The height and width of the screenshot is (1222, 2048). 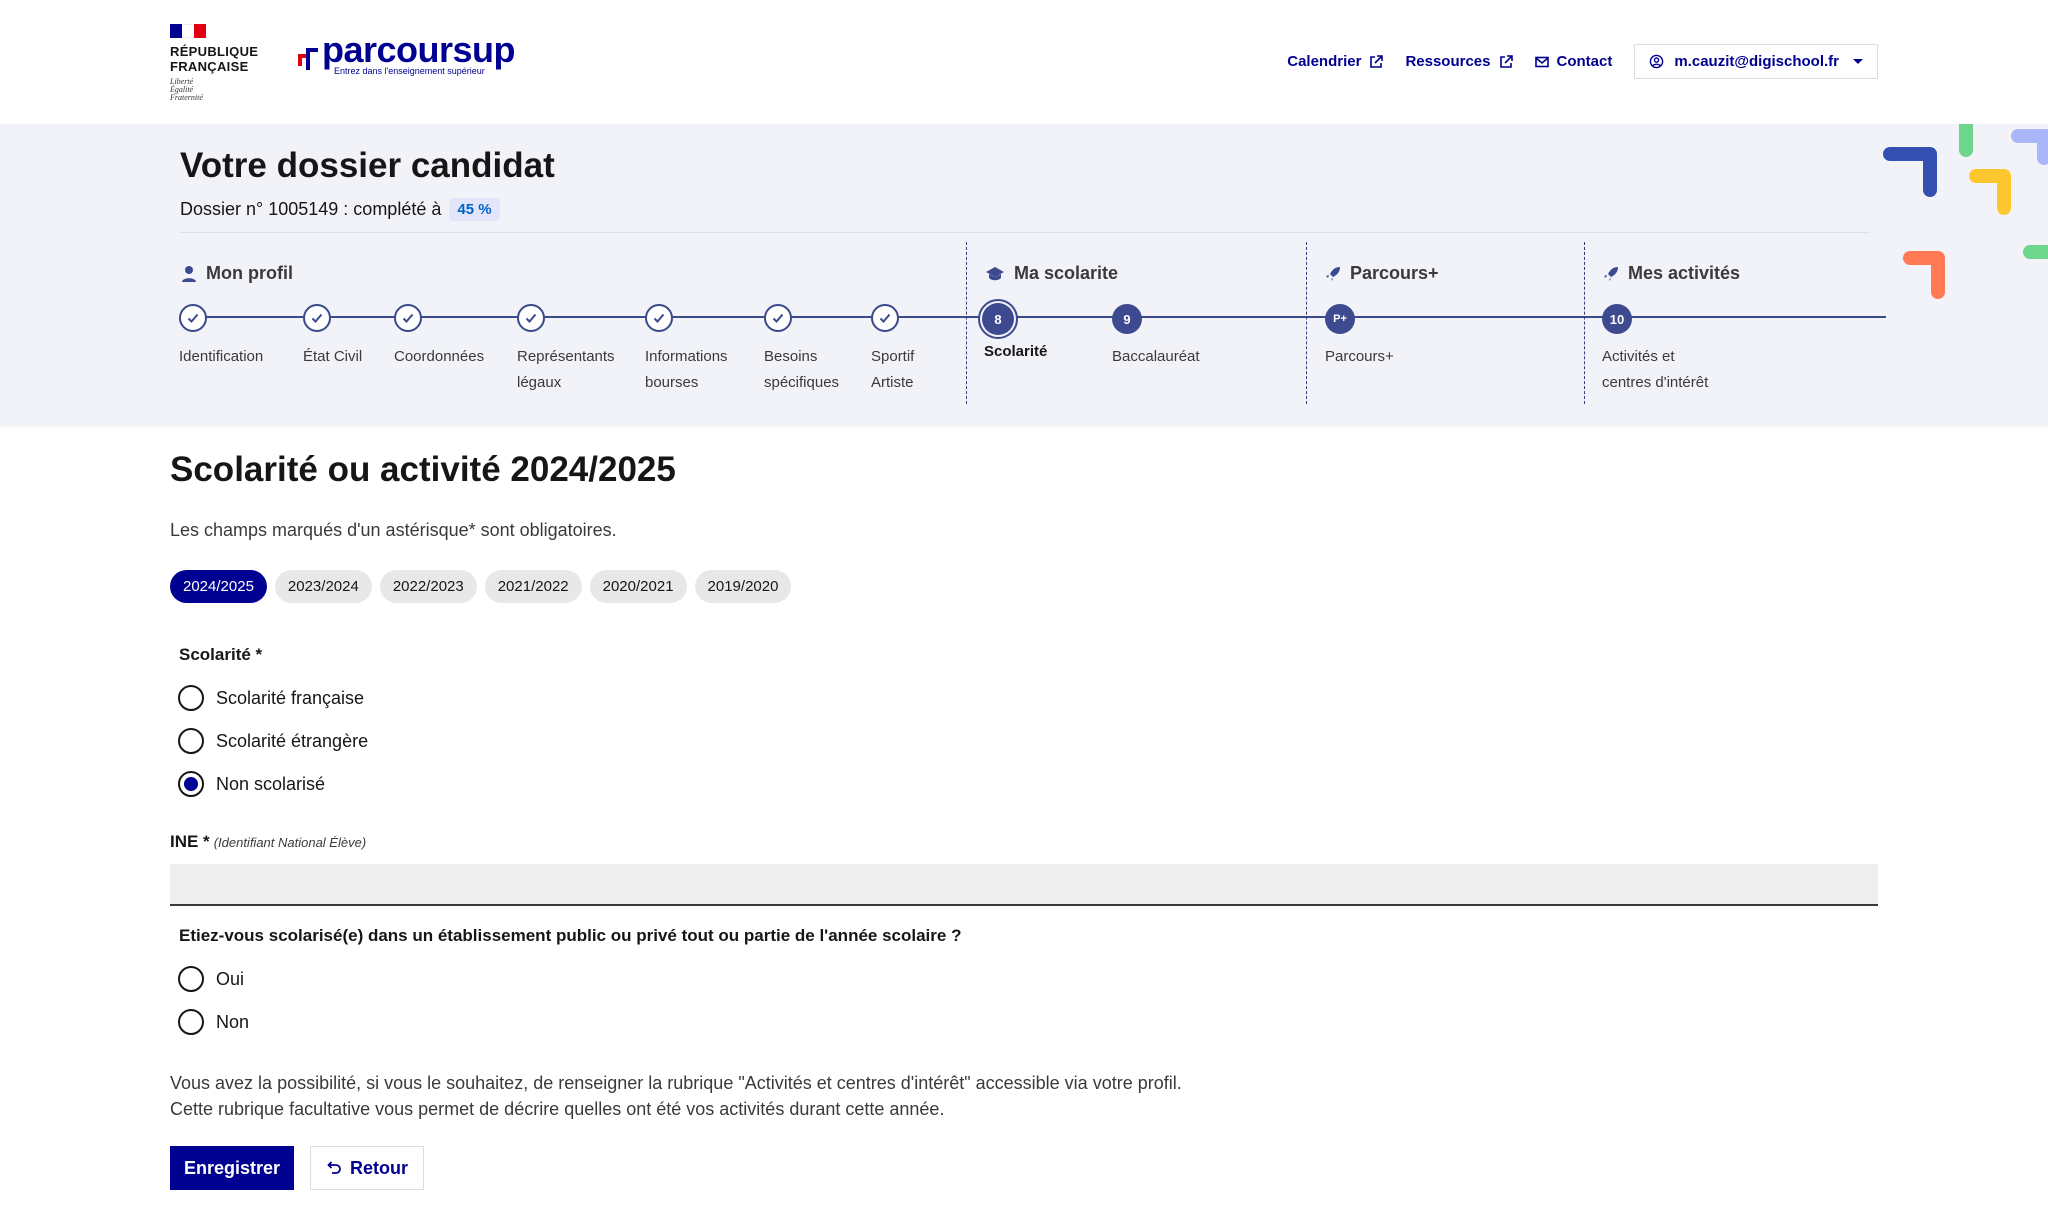 I want to click on step-label: Scolarité, so click(x=1016, y=351).